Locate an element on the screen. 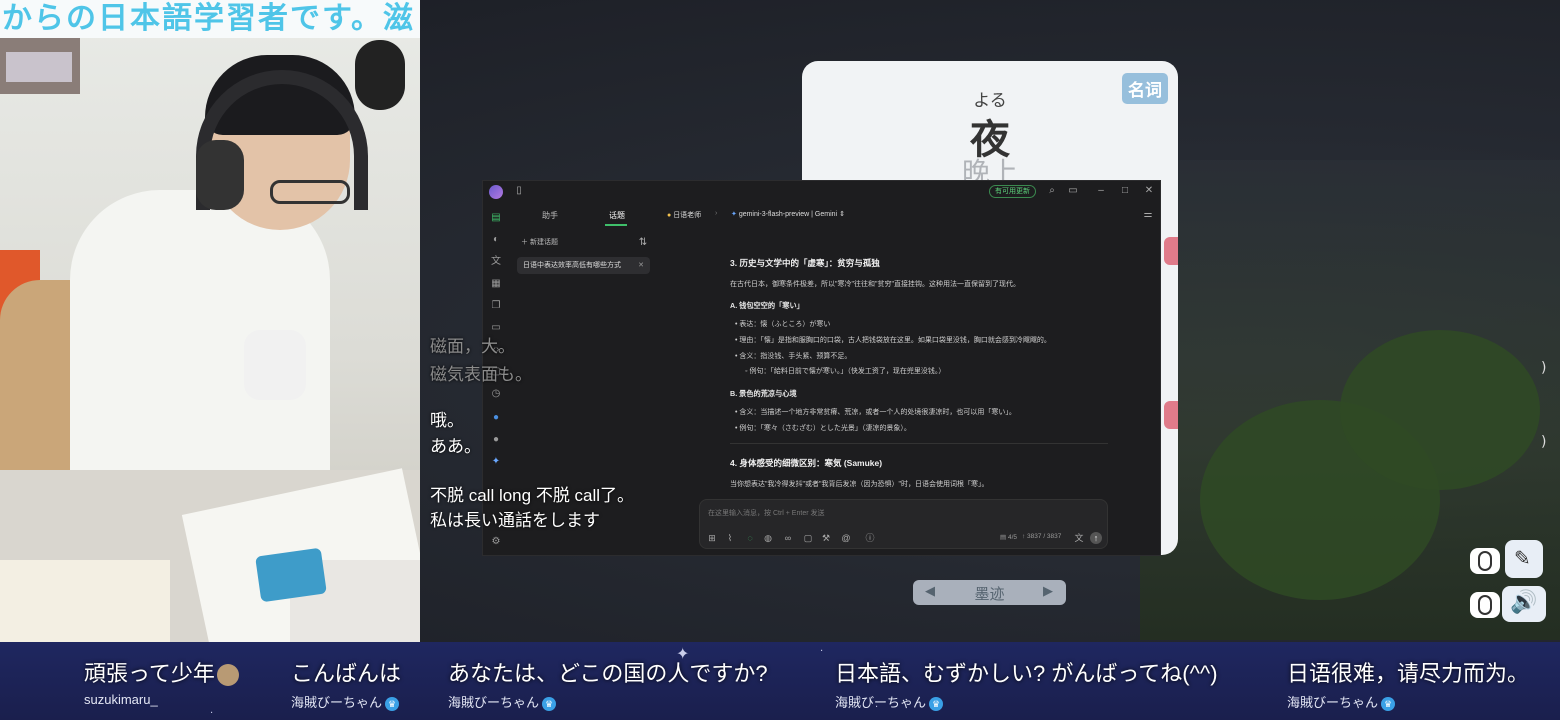 Image resolution: width=1560 pixels, height=720 pixels. chat-message: あなたは、どこの国の人ですか? is located at coordinates (608, 673).